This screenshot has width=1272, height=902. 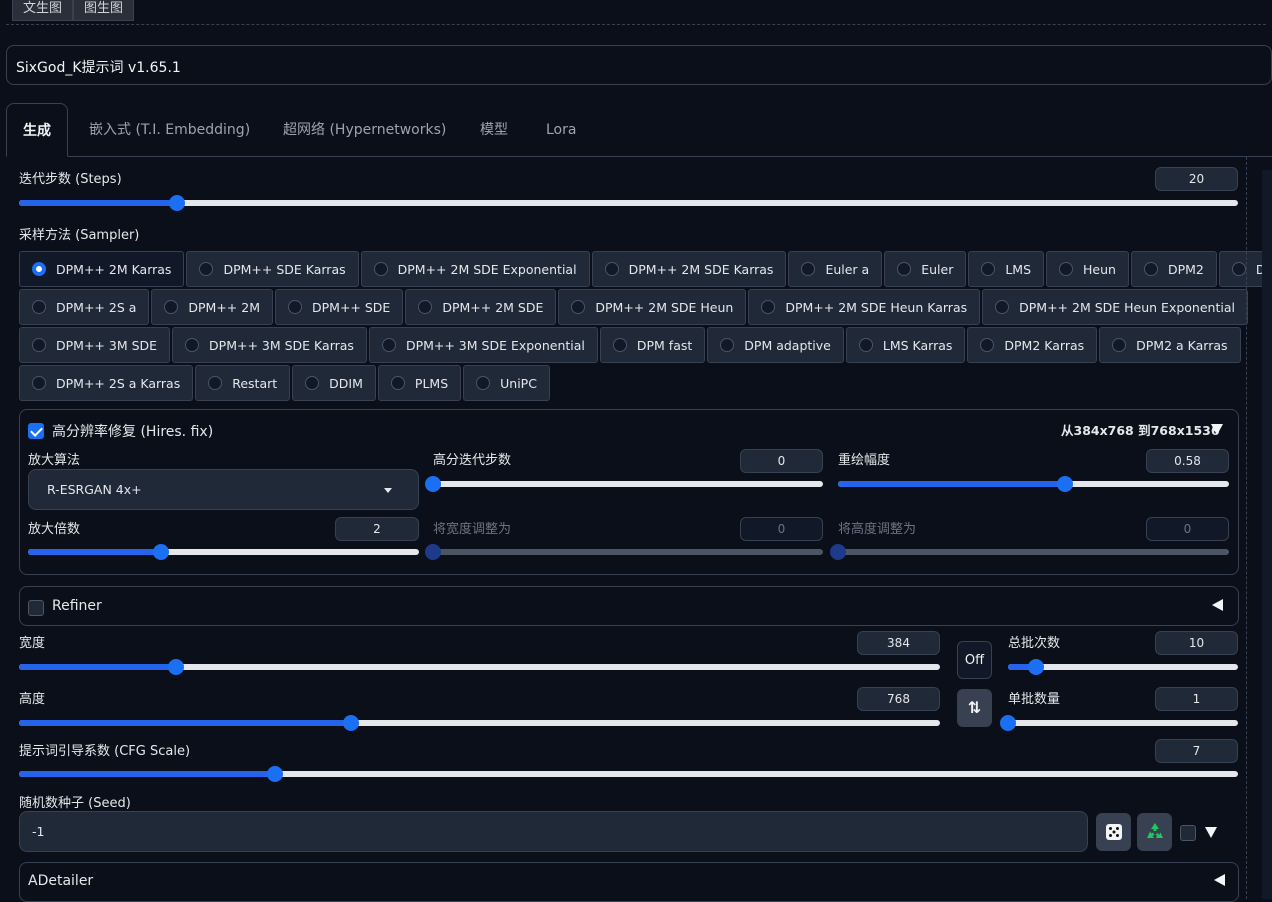 I want to click on sampler-option: LMS, so click(x=1006, y=269).